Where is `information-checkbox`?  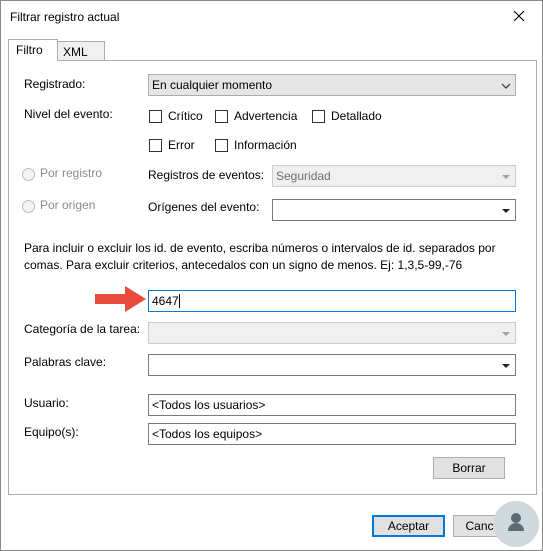
information-checkbox is located at coordinates (221, 145).